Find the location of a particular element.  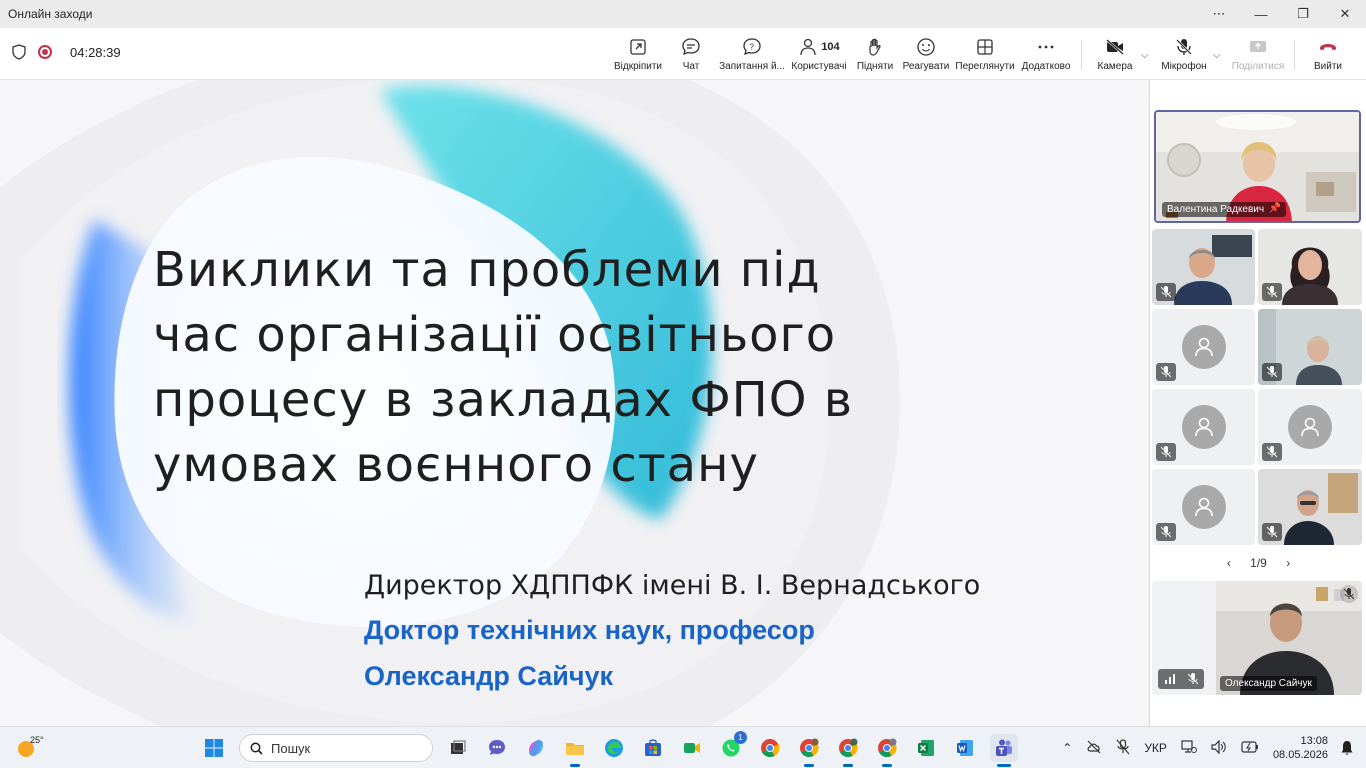

restore-button: ❐ is located at coordinates (1303, 14).